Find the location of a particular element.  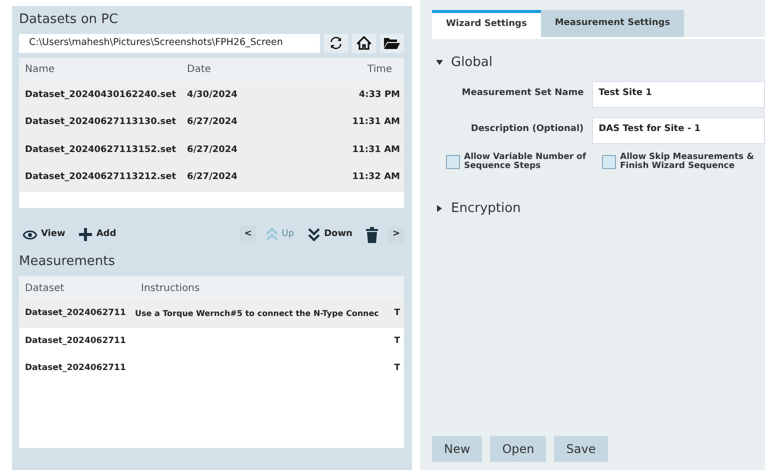

table-cell-text: Use a Torque Wernch#5 to connect the N-Type Connec is located at coordinates (257, 314).